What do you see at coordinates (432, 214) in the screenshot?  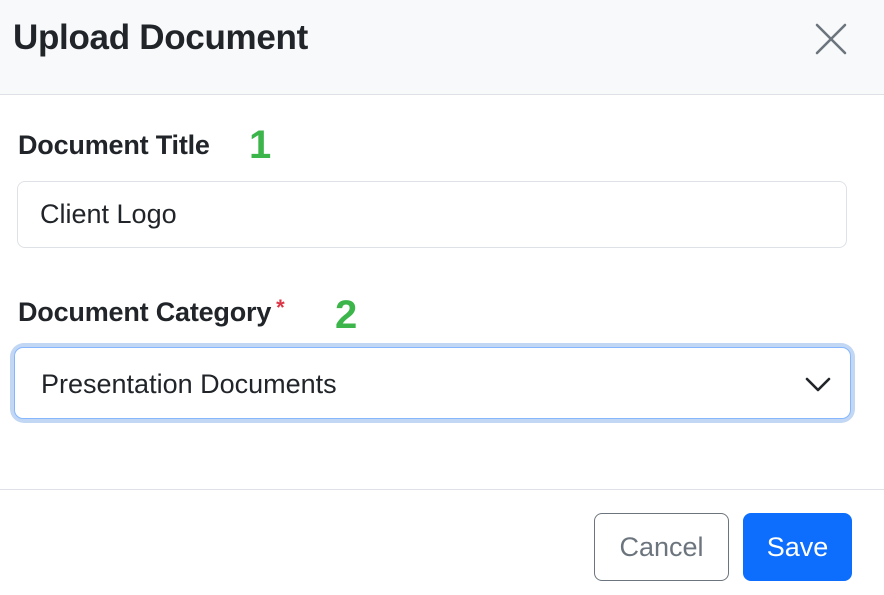 I see `document-title-input` at bounding box center [432, 214].